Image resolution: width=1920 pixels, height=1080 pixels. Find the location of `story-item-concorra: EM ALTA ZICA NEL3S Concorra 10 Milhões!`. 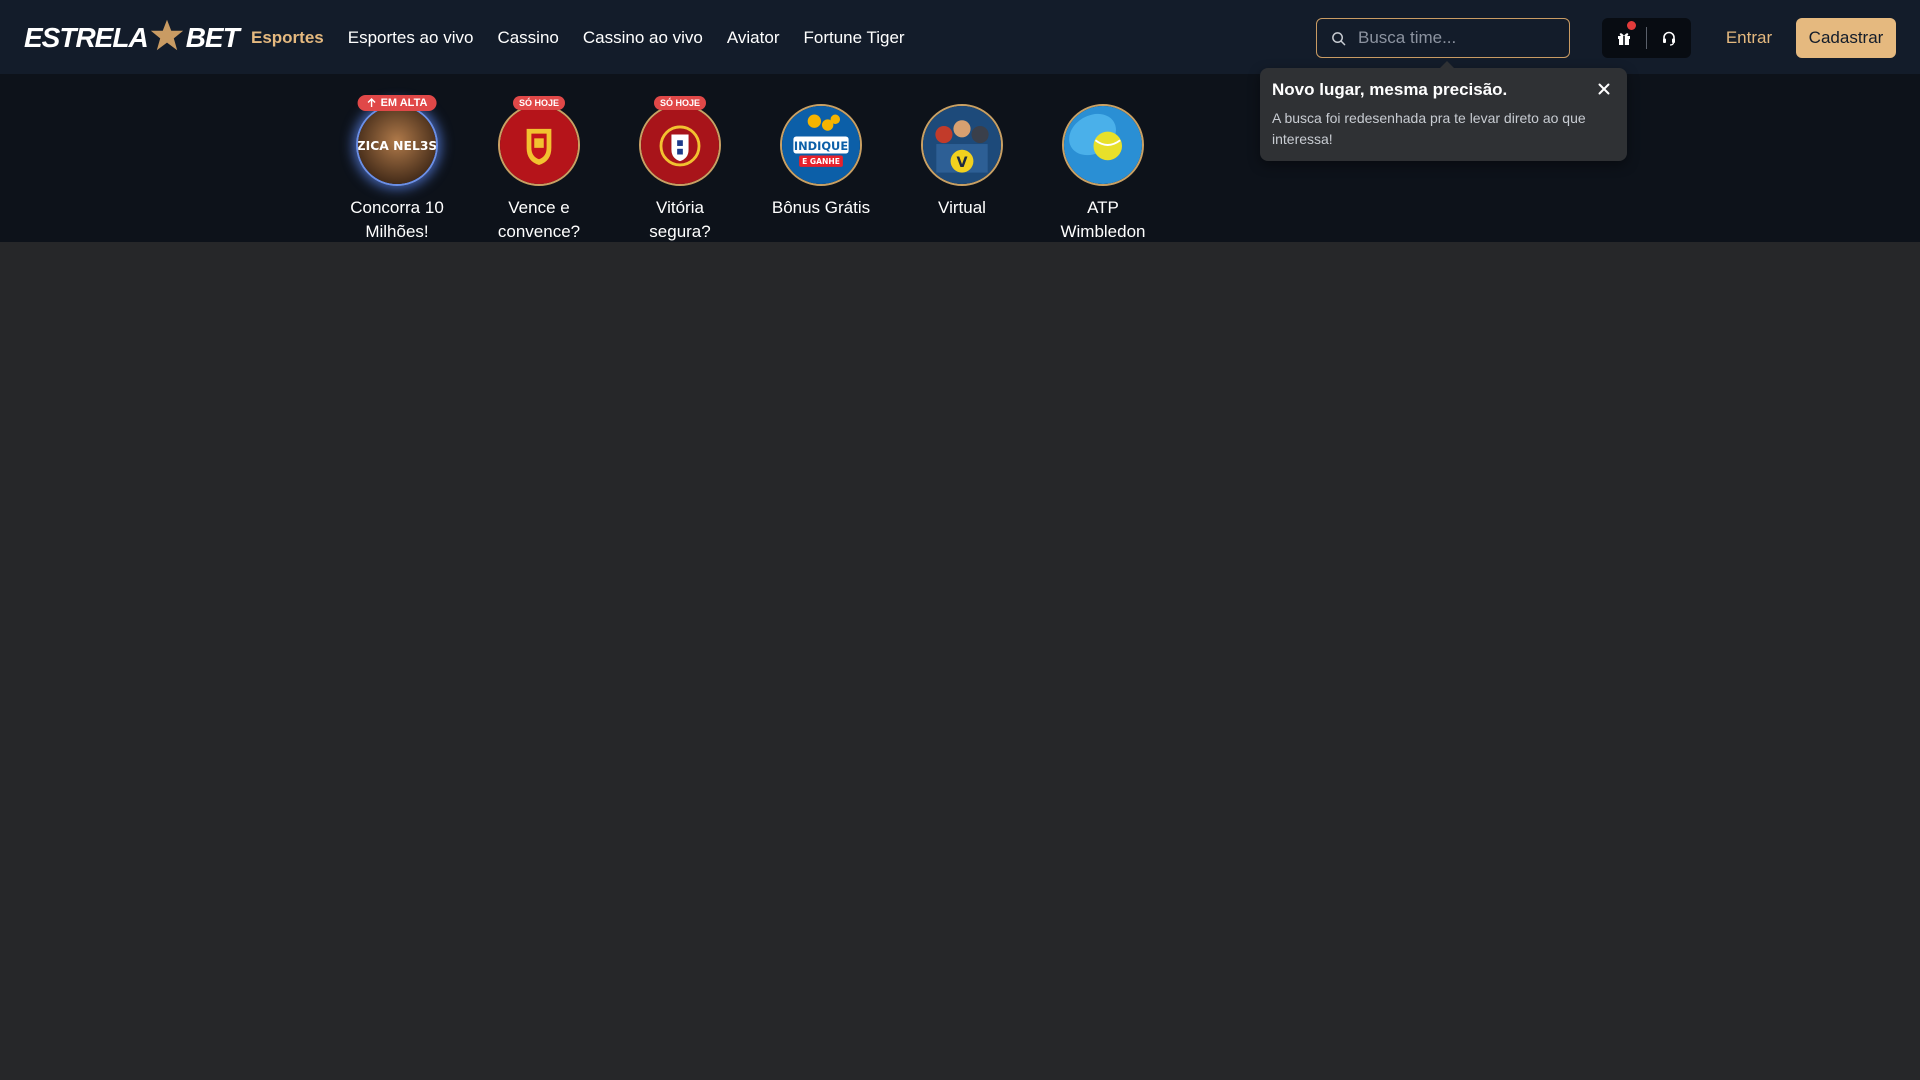

story-item-concorra: EM ALTA ZICA NEL3S Concorra 10 Milhões! is located at coordinates (397, 169).